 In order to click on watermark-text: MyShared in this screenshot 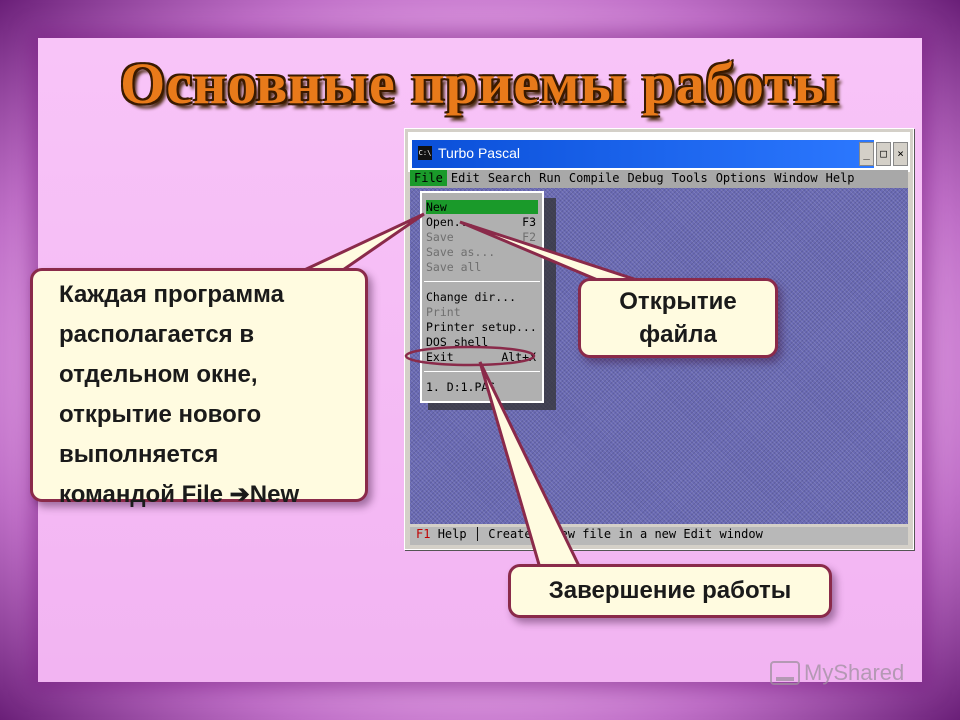, I will do `click(854, 672)`.